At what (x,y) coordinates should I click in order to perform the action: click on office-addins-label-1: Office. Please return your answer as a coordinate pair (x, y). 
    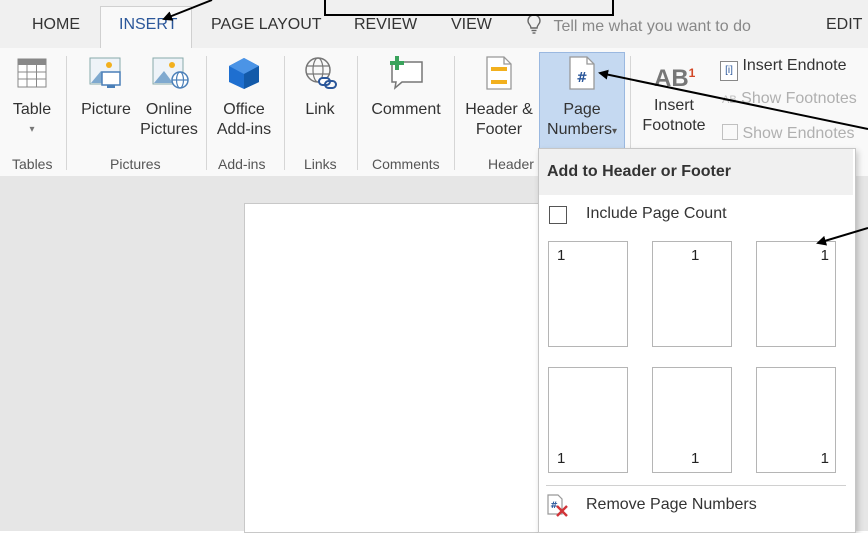
    Looking at the image, I should click on (244, 109).